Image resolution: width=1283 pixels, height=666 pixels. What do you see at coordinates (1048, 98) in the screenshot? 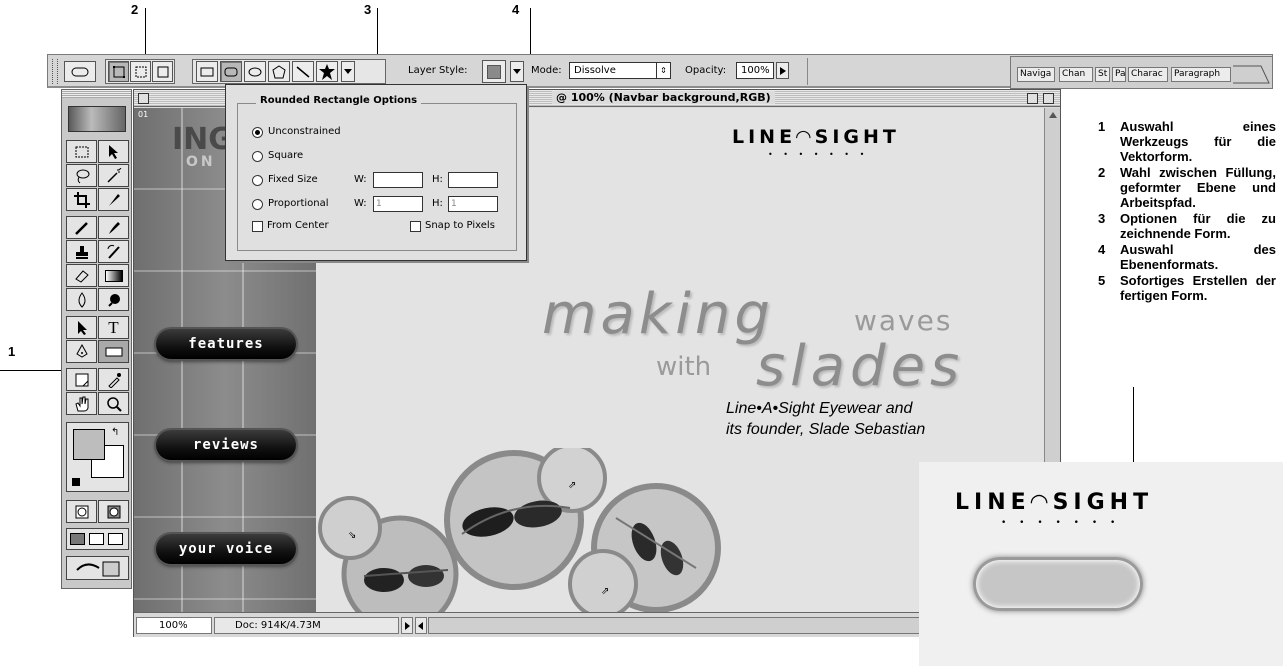
I see `collapse-box-icon` at bounding box center [1048, 98].